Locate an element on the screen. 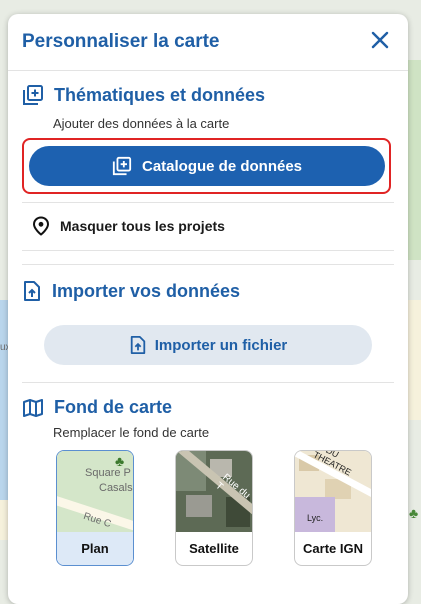  panel-header: Personnaliser la carte is located at coordinates (208, 42).